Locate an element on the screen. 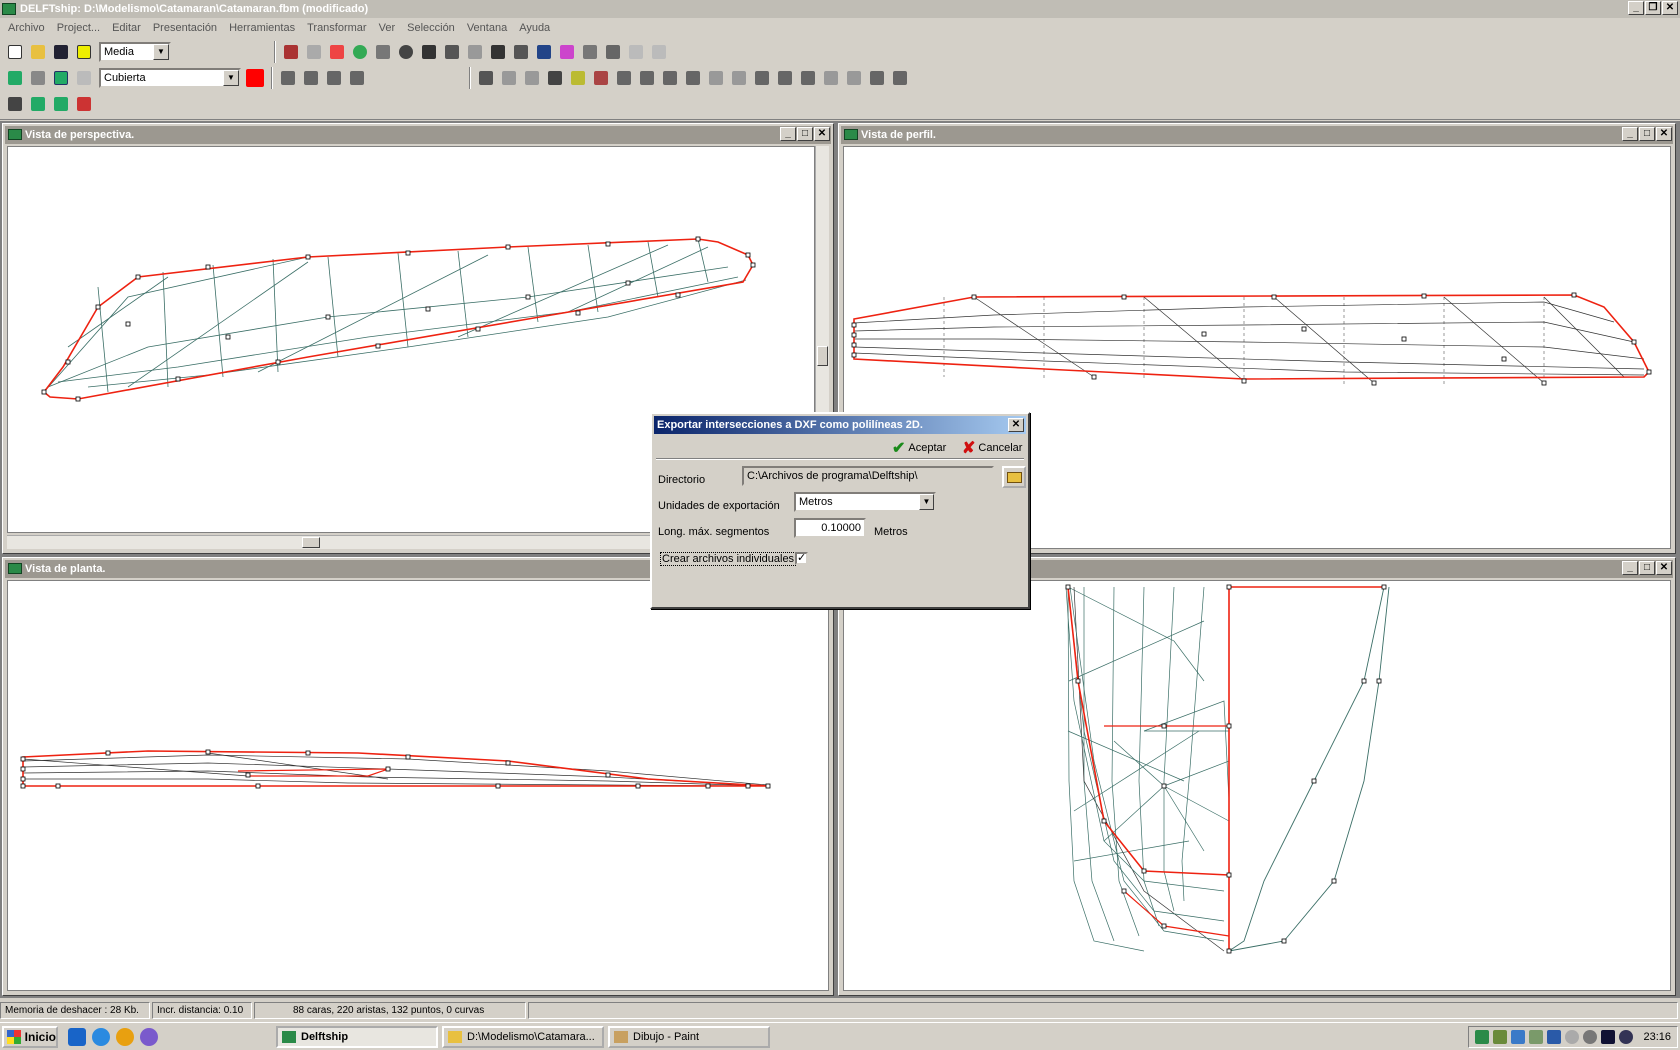 The image size is (1680, 1050). profile-view-titlebar: Vista de perfil. _ □ ✕ is located at coordinates (1257, 135).